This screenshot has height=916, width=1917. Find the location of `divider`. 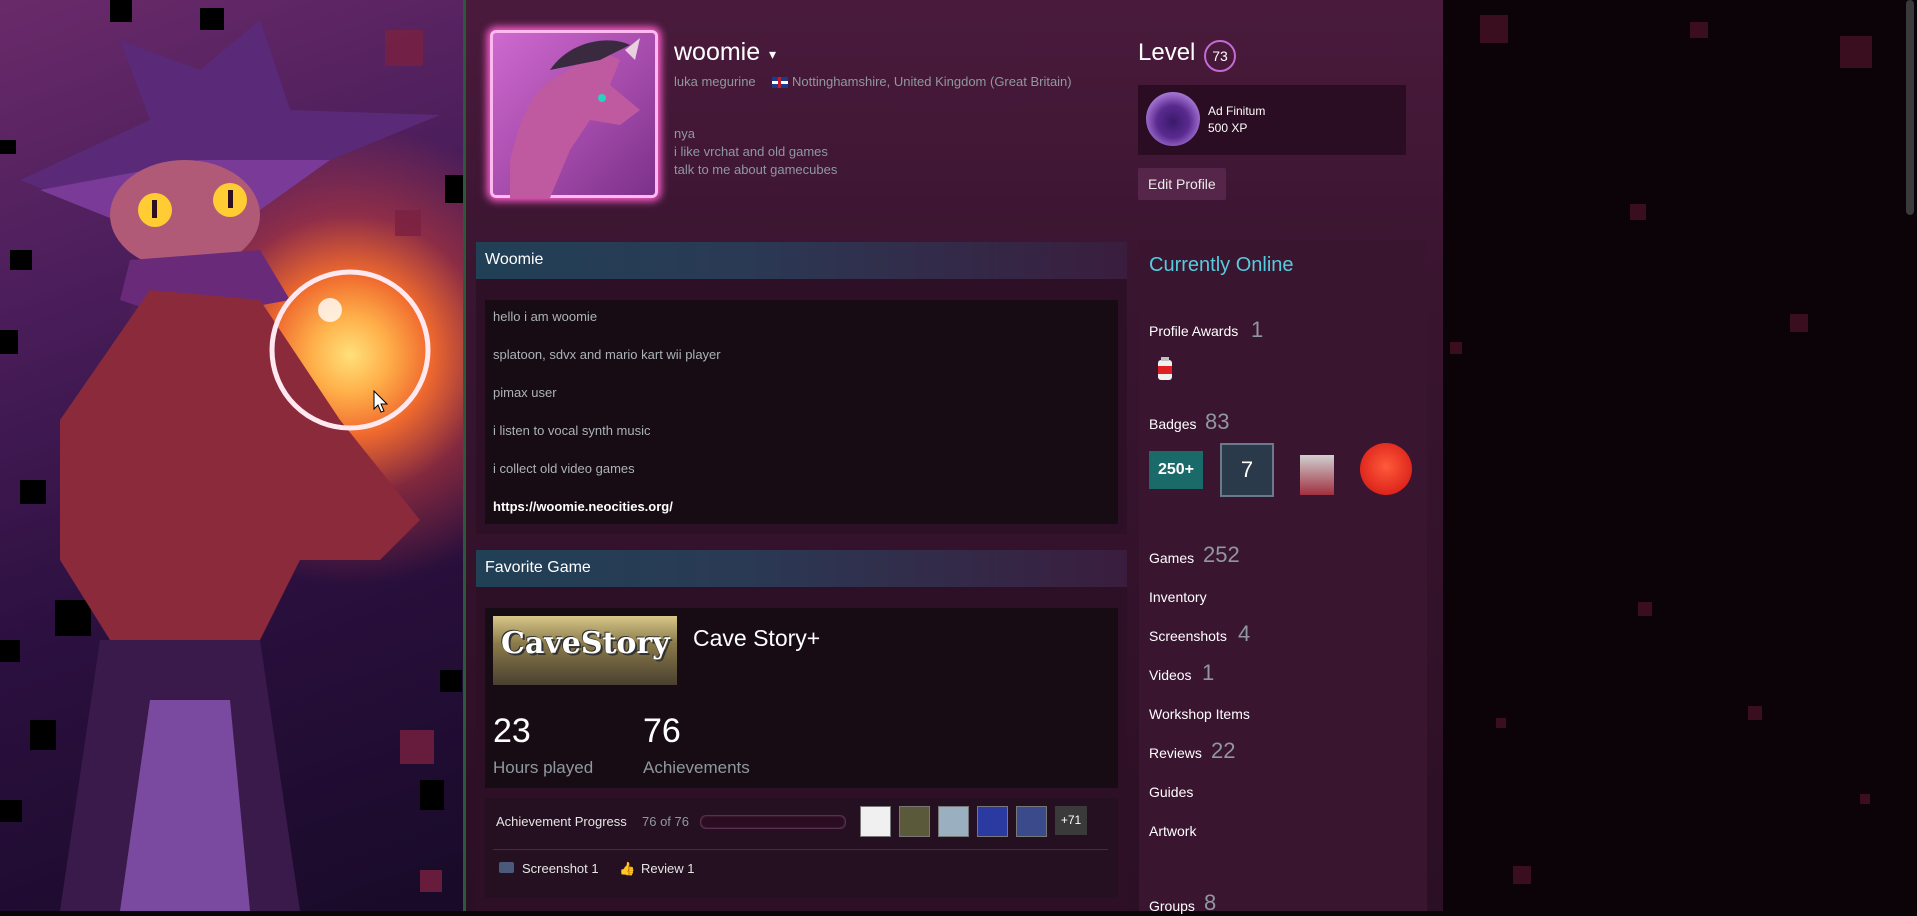

divider is located at coordinates (800, 849).